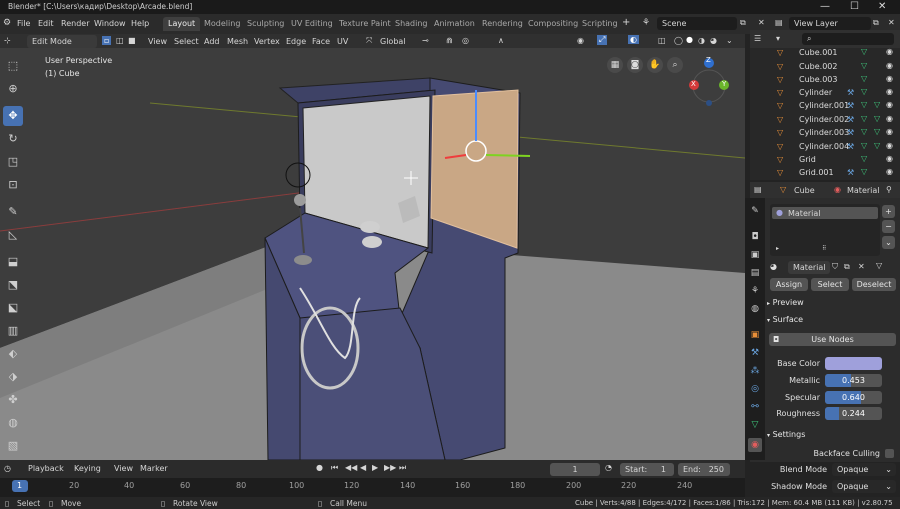 The height and width of the screenshot is (509, 900). I want to click on surface-section: ▾ Surface, so click(785, 319).